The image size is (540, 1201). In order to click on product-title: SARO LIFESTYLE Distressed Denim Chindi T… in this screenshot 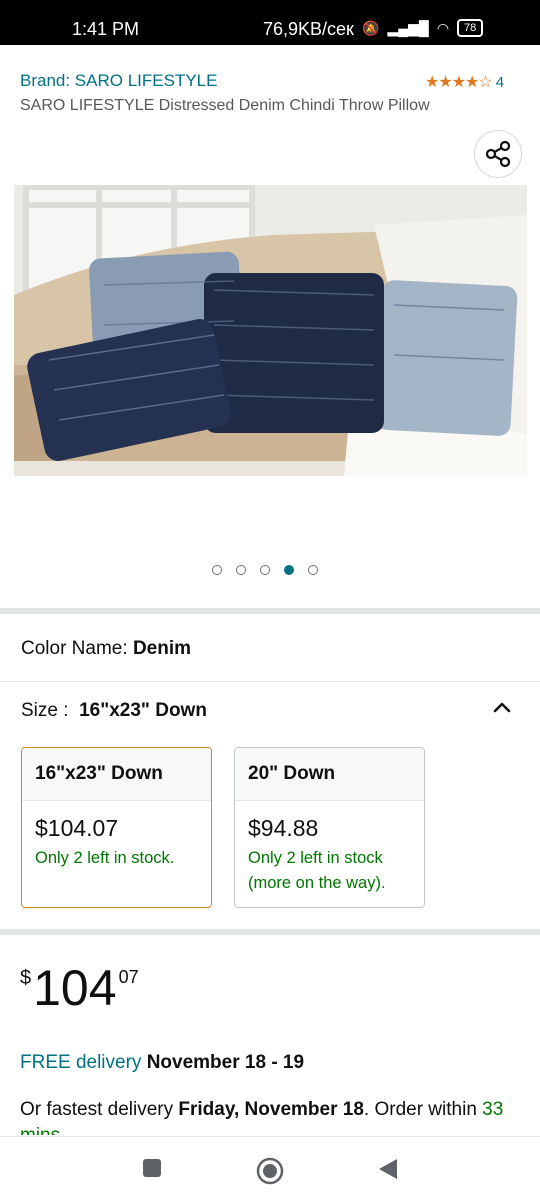, I will do `click(225, 105)`.